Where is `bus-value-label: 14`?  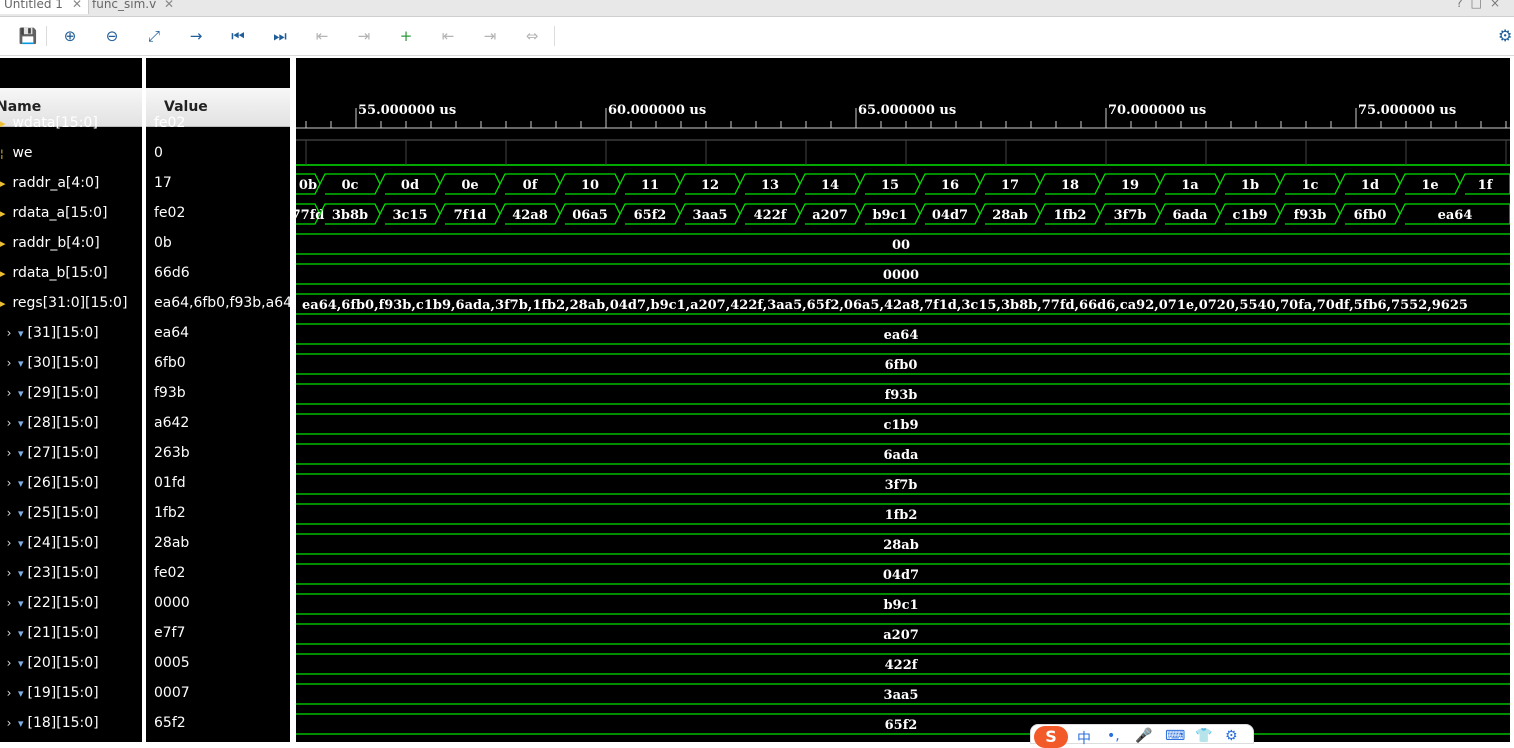 bus-value-label: 14 is located at coordinates (830, 185).